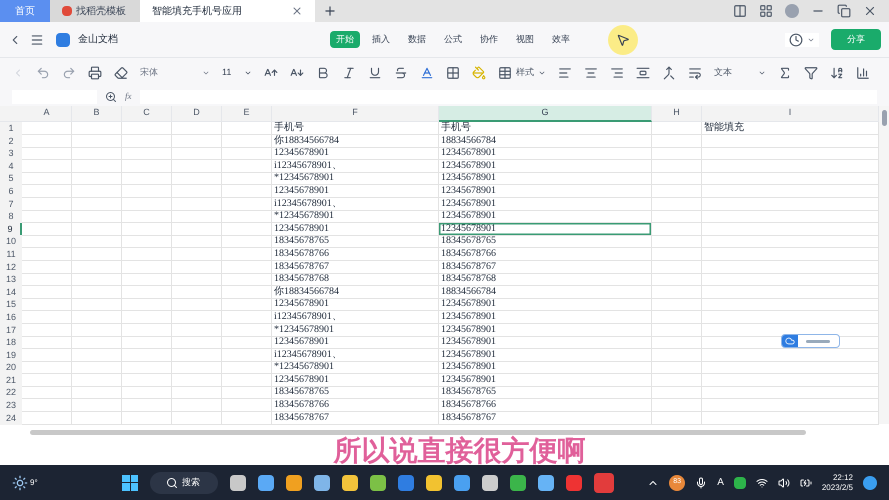 The image size is (889, 500). Describe the element at coordinates (401, 73) in the screenshot. I see `strikethrough-icon` at that location.